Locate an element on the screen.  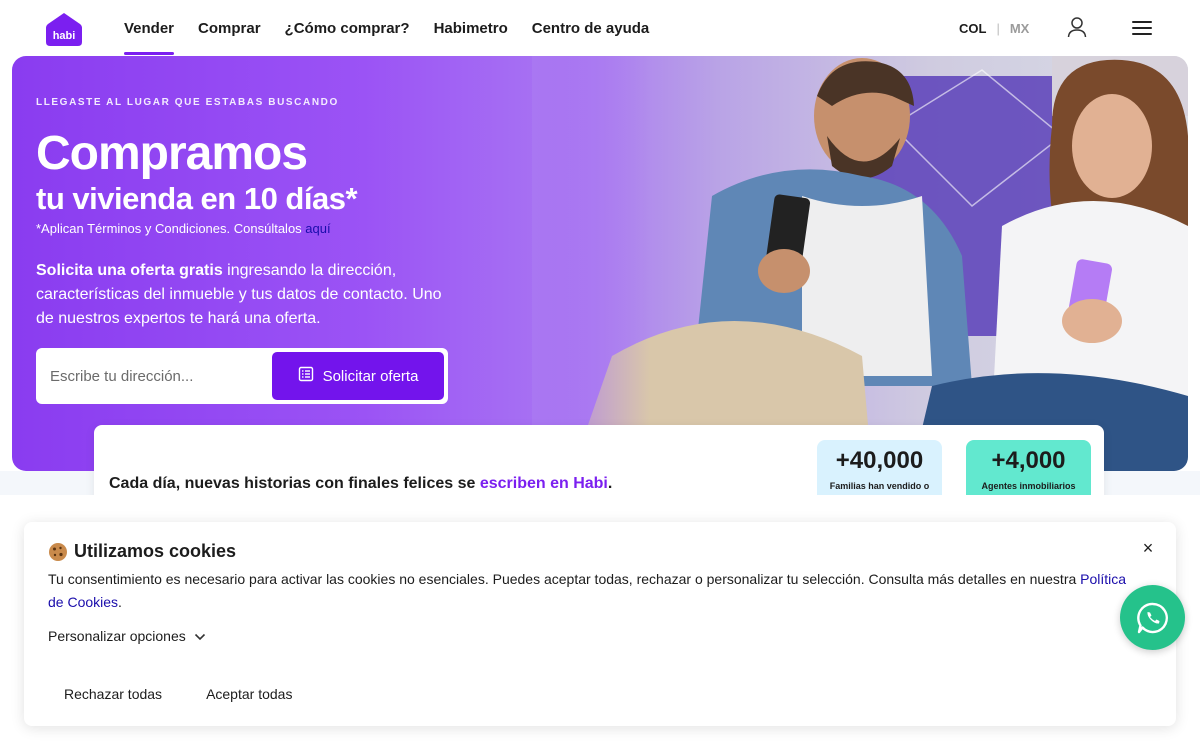
reject-all-button: Rechazar todas is located at coordinates (113, 694).